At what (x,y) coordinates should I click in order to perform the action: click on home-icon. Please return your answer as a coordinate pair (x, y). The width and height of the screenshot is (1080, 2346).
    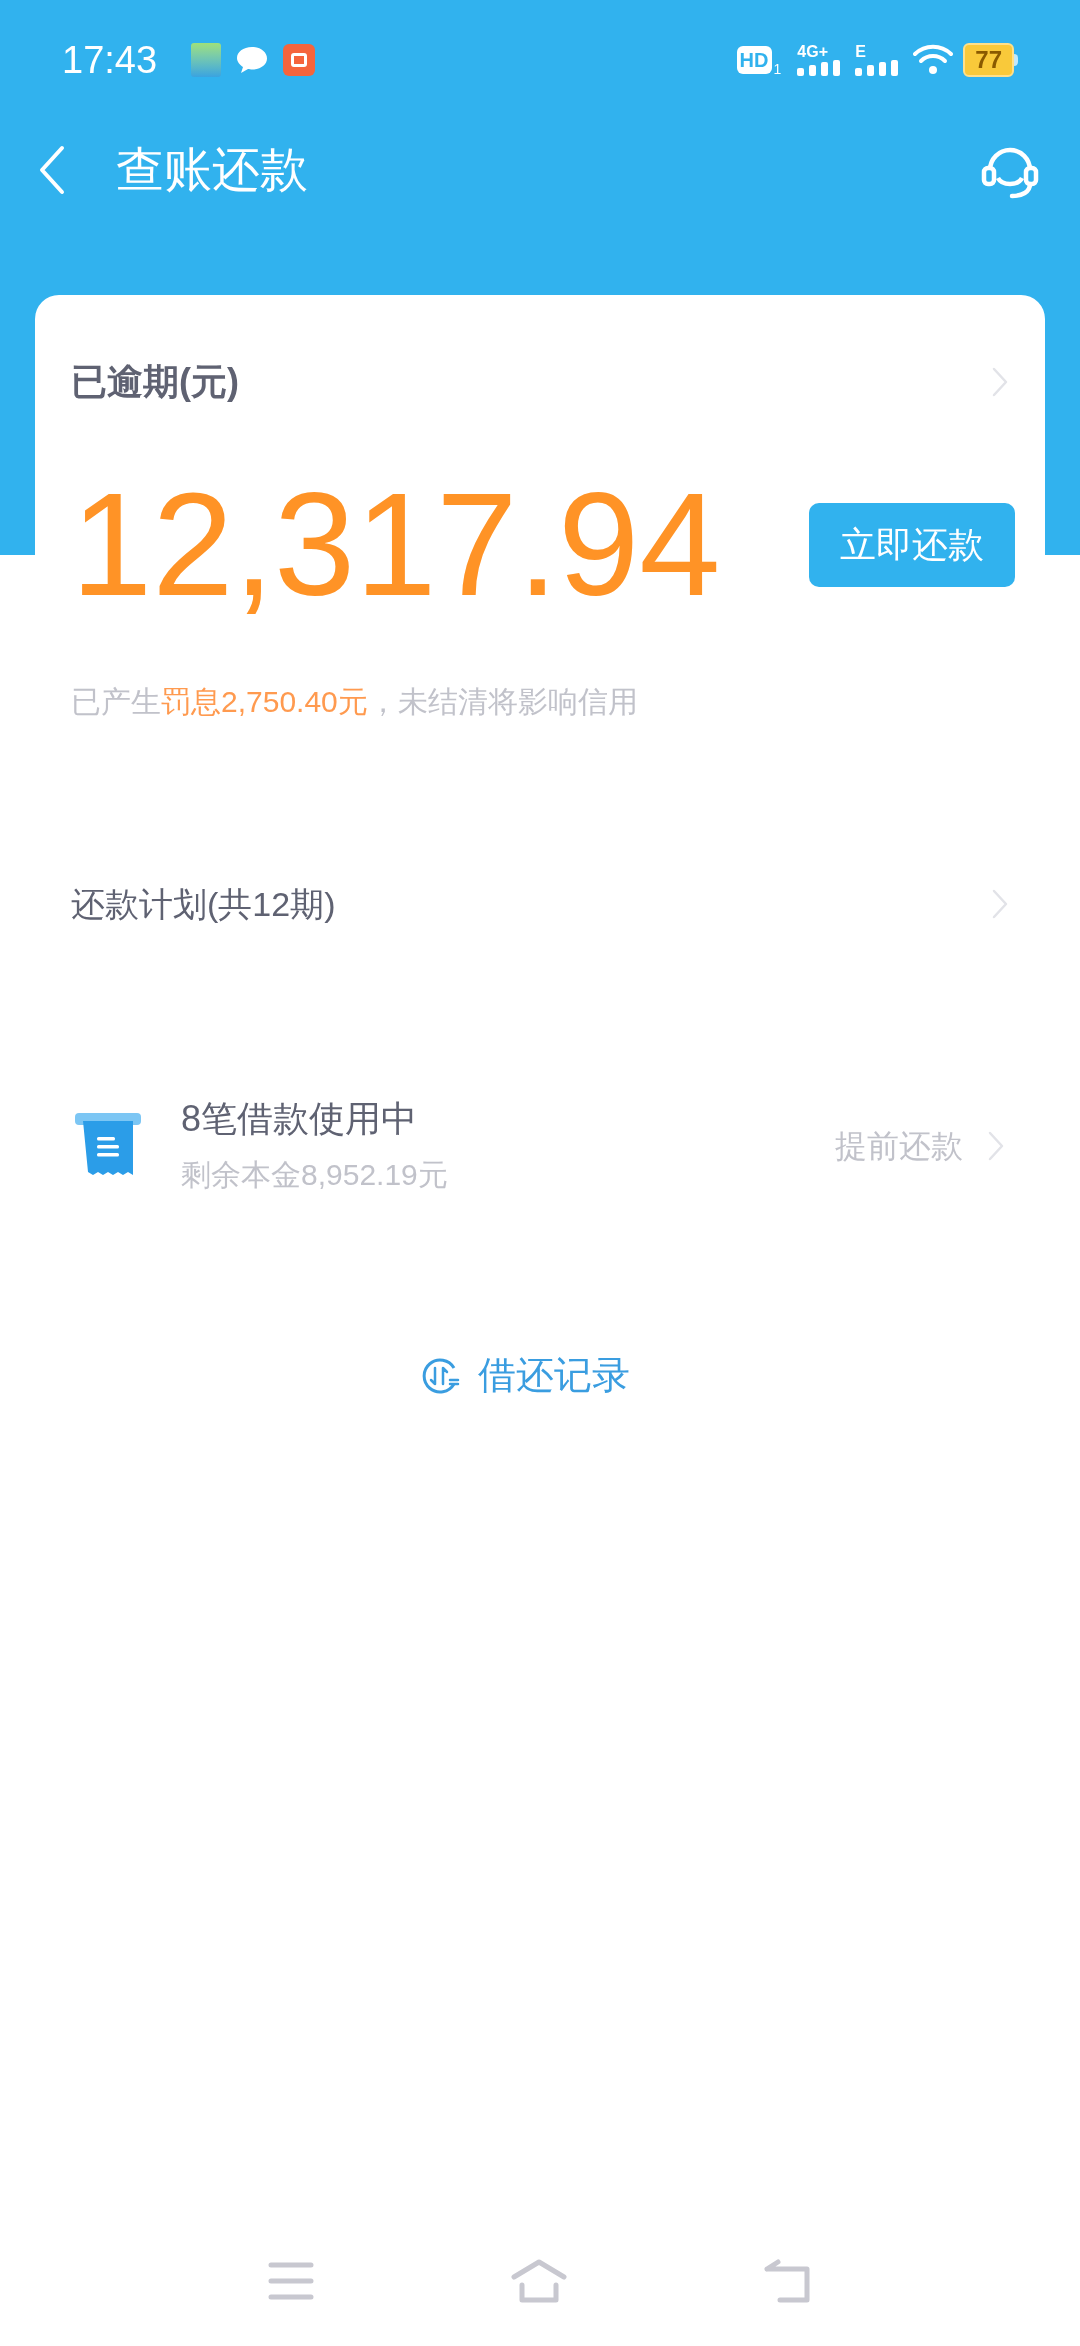
    Looking at the image, I should click on (539, 2281).